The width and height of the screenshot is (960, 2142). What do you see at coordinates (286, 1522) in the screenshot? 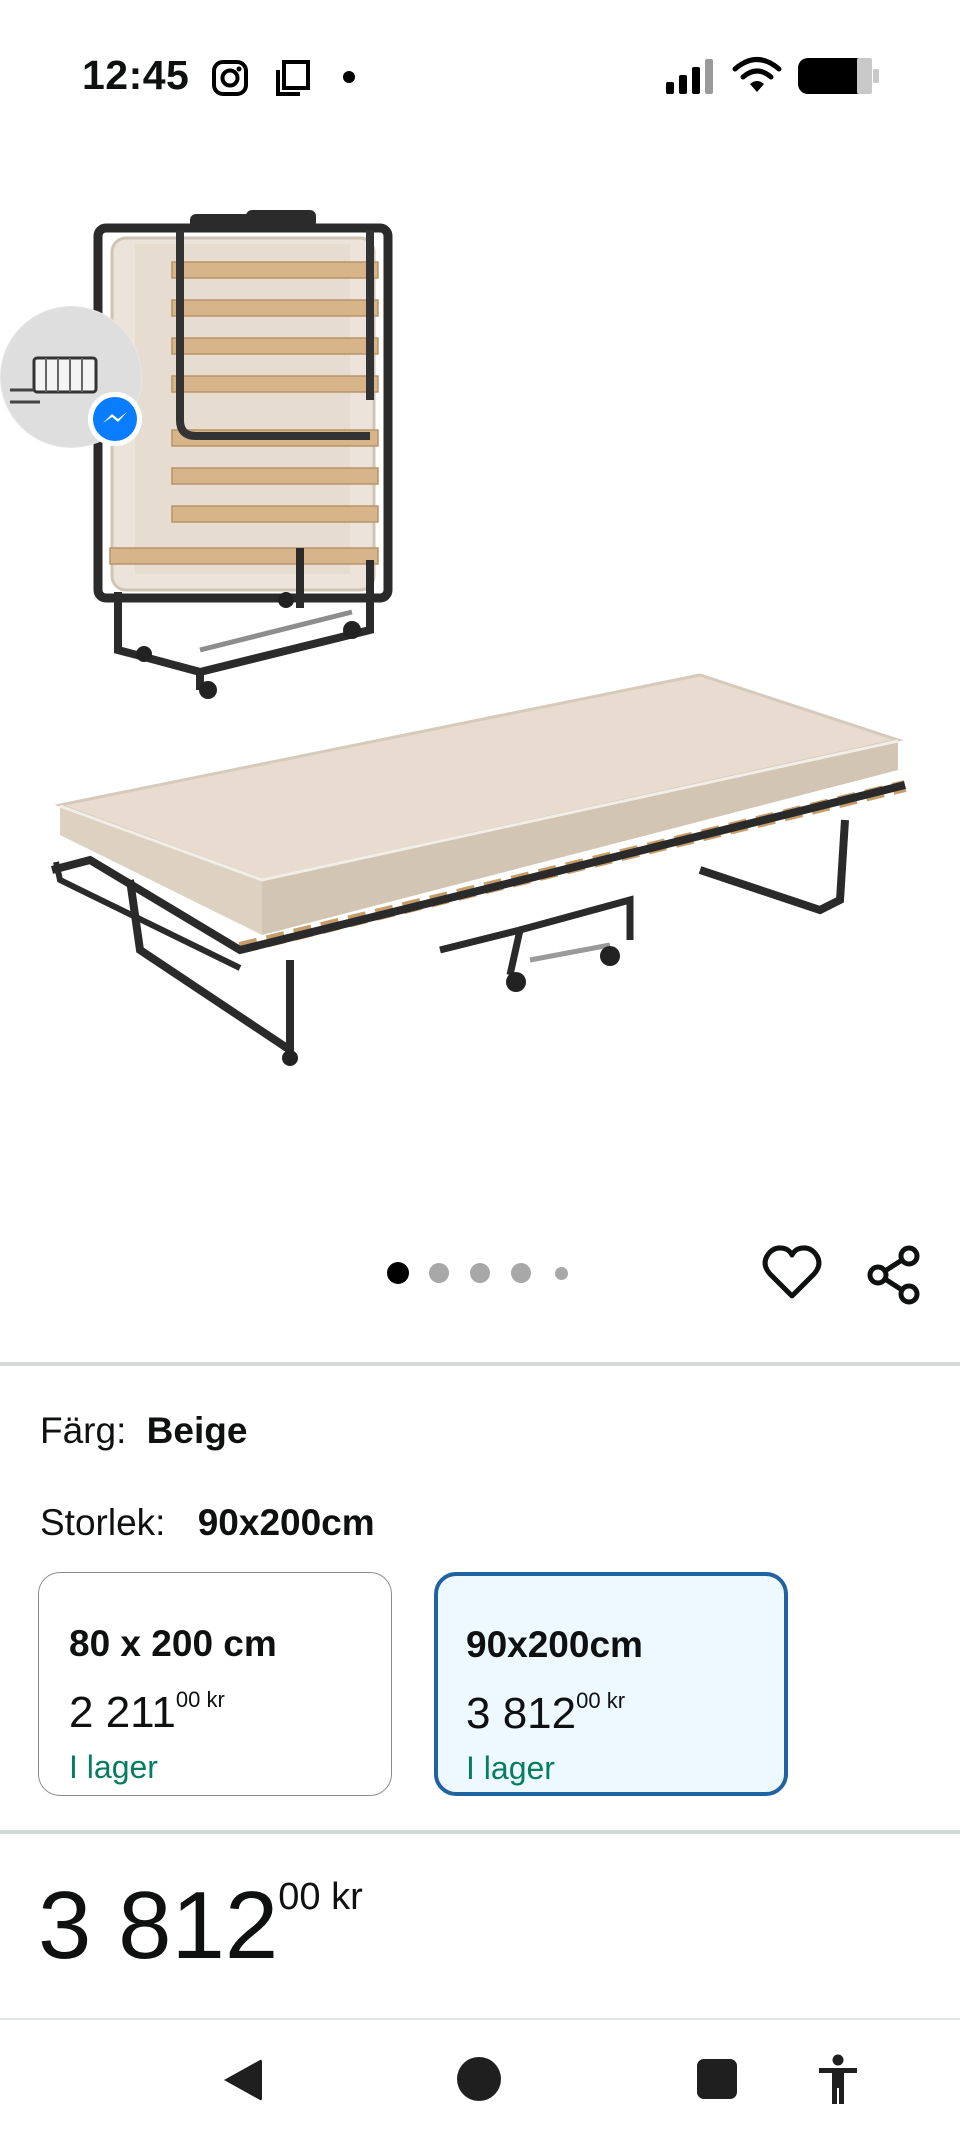
I see `size-value: 90x200cm` at bounding box center [286, 1522].